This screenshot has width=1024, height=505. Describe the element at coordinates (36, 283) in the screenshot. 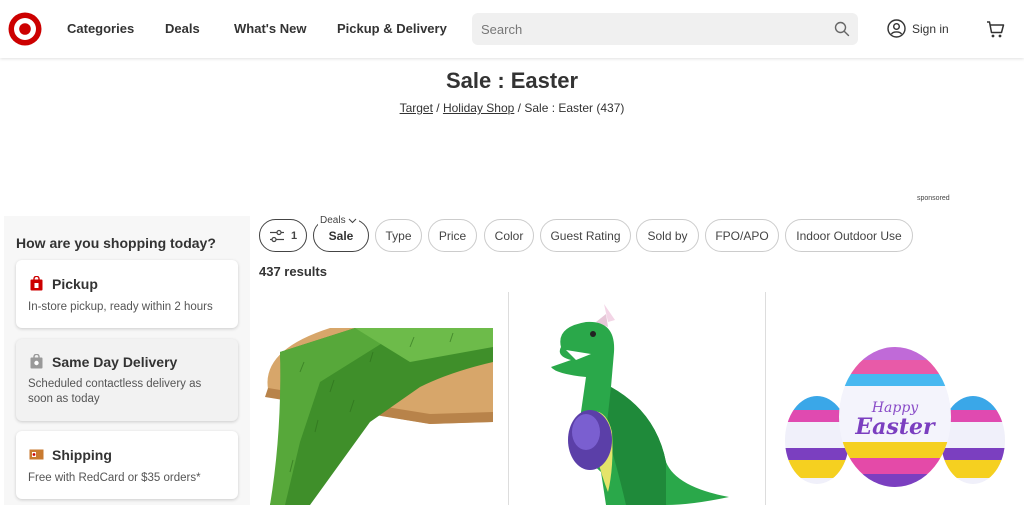

I see `store-bag-icon` at that location.